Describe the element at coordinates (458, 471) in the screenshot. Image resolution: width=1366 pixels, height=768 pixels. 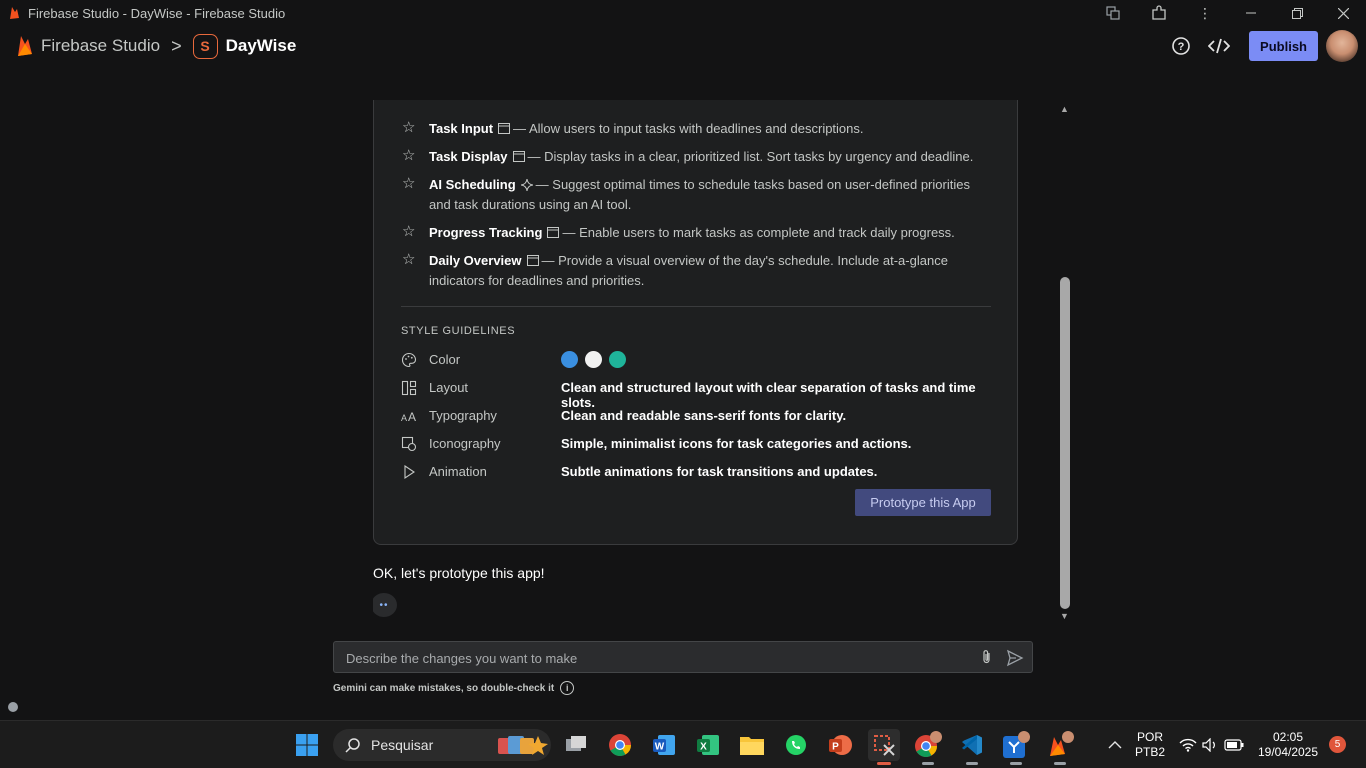
I see `style-label: Animation` at that location.